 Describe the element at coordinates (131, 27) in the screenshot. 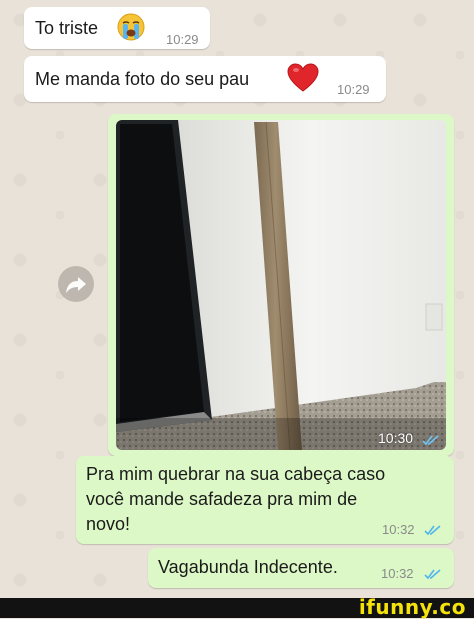

I see `crying-face-icon` at that location.